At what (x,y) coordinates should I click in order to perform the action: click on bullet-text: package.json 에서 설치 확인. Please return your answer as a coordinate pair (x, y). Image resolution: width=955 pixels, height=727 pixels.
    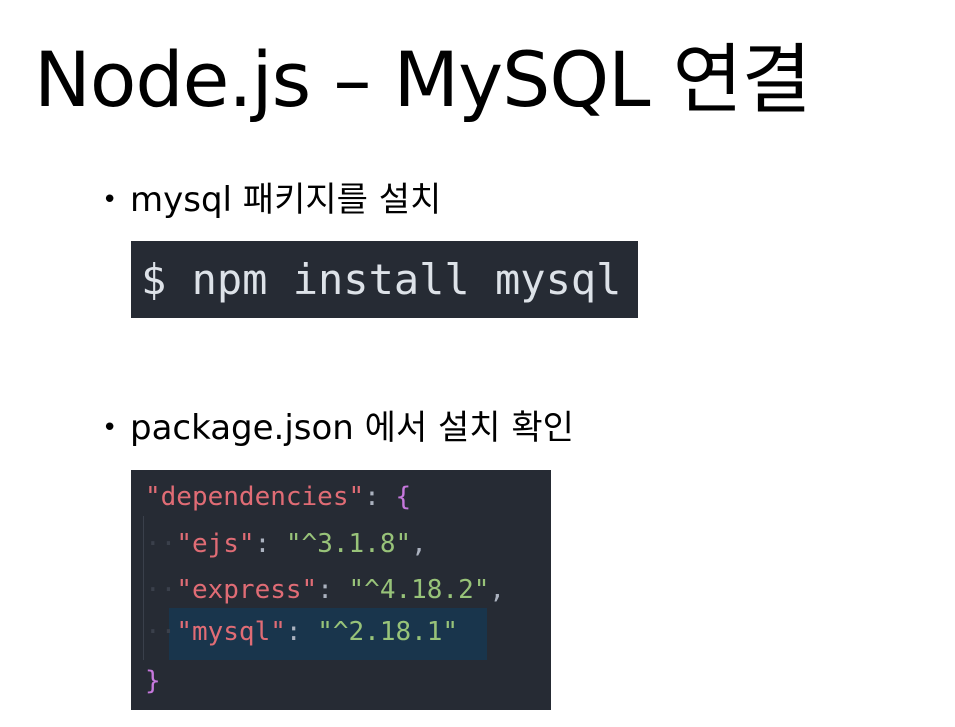
    Looking at the image, I should click on (352, 428).